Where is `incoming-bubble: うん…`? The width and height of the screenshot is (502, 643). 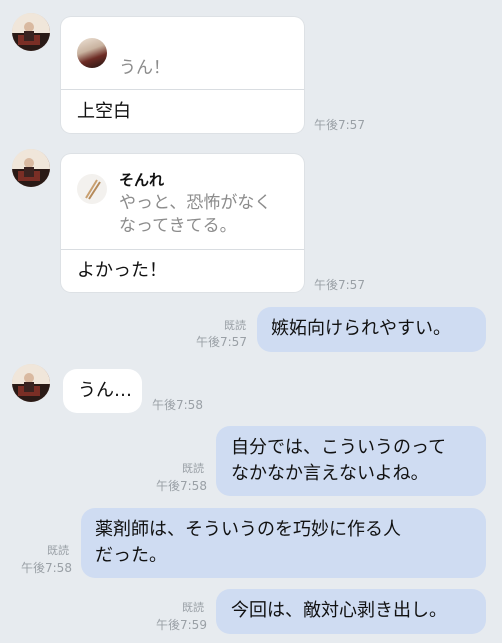 incoming-bubble: うん… is located at coordinates (102, 391).